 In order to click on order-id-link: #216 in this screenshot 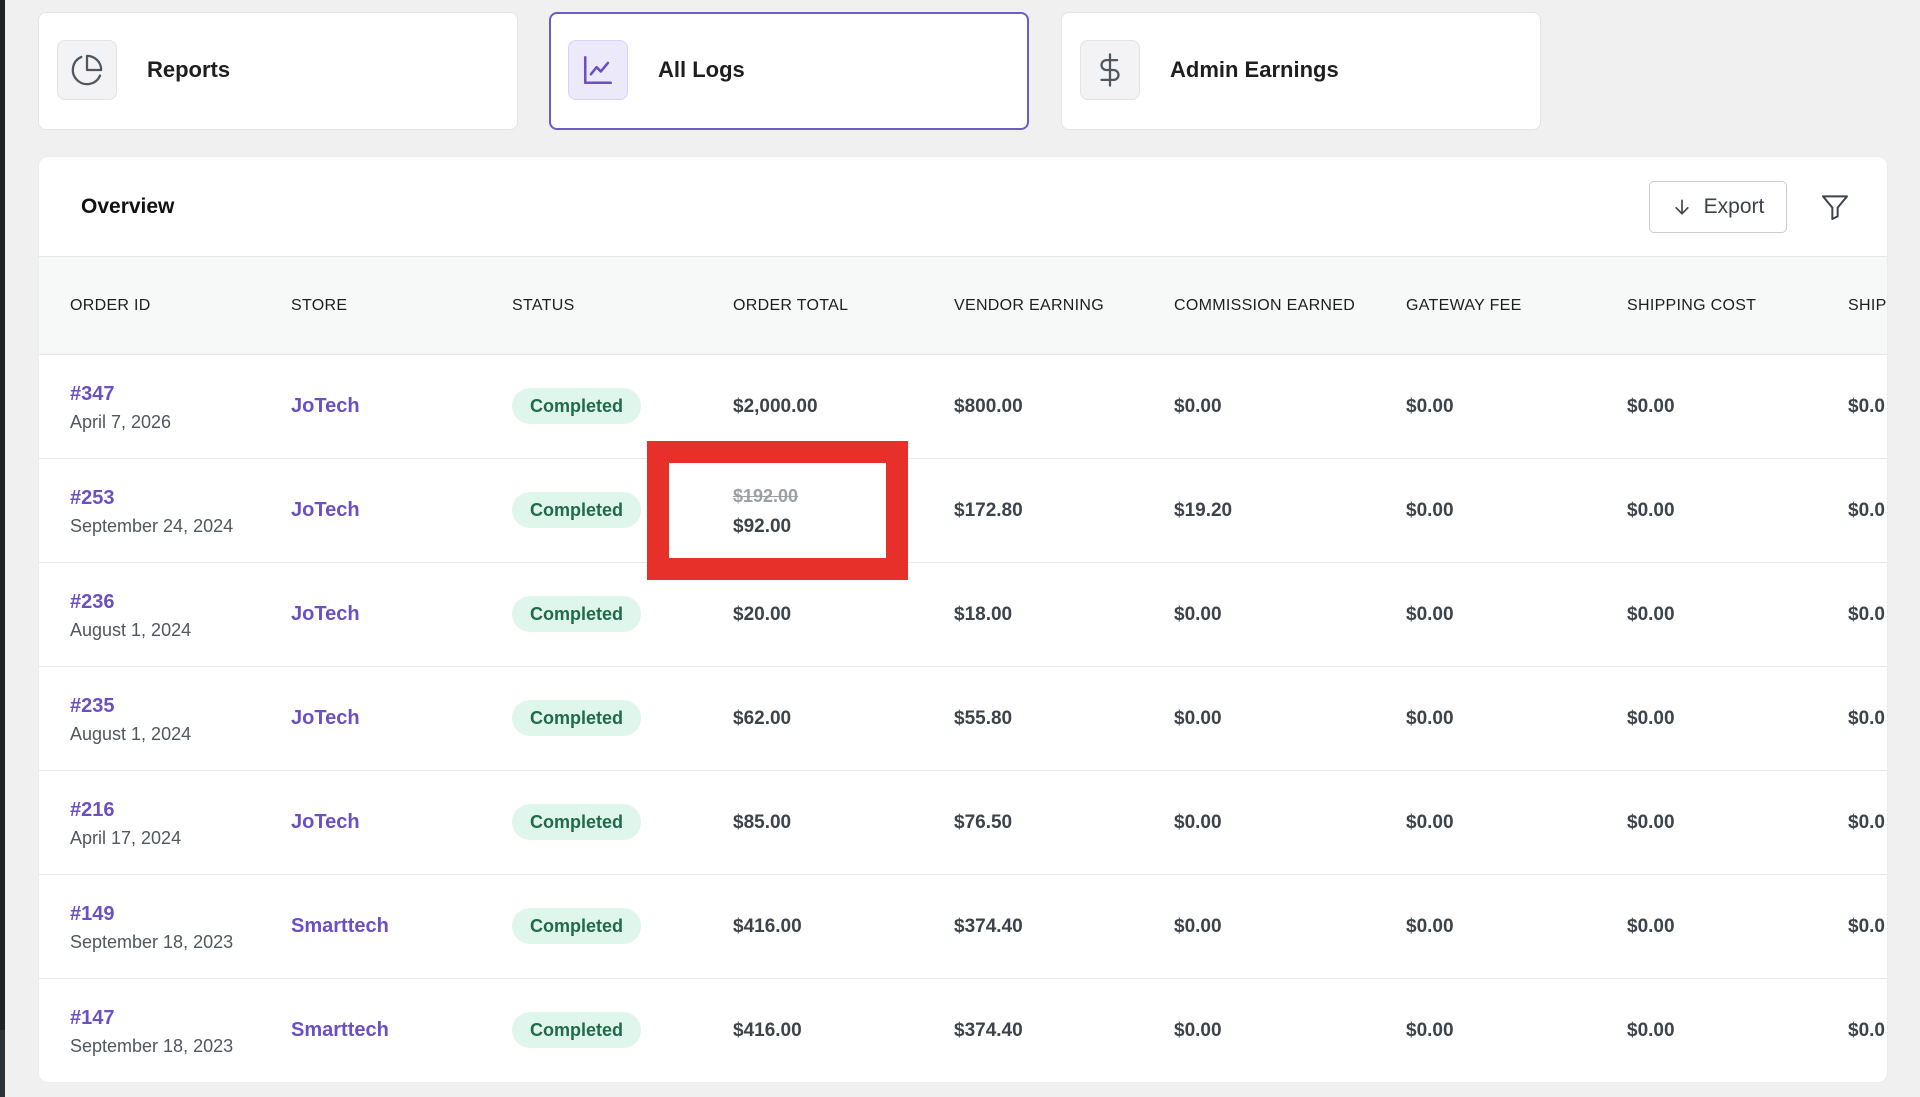, I will do `click(92, 810)`.